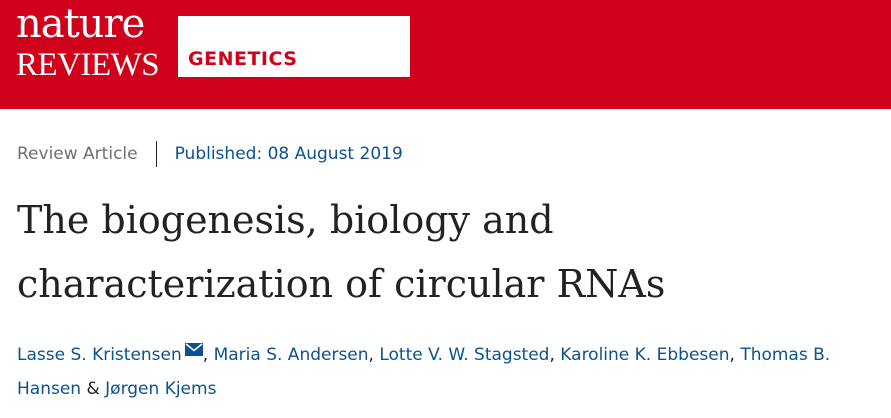 Image resolution: width=891 pixels, height=418 pixels. Describe the element at coordinates (88, 65) in the screenshot. I see `logo-reviews-text: REVIEWS` at that location.